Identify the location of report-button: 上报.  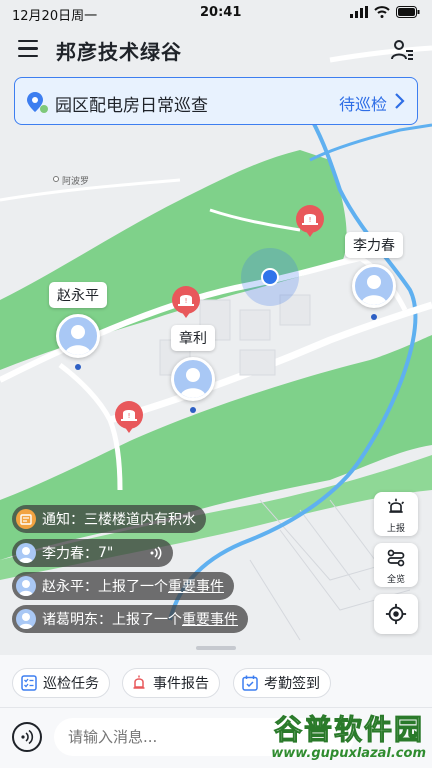
(396, 514).